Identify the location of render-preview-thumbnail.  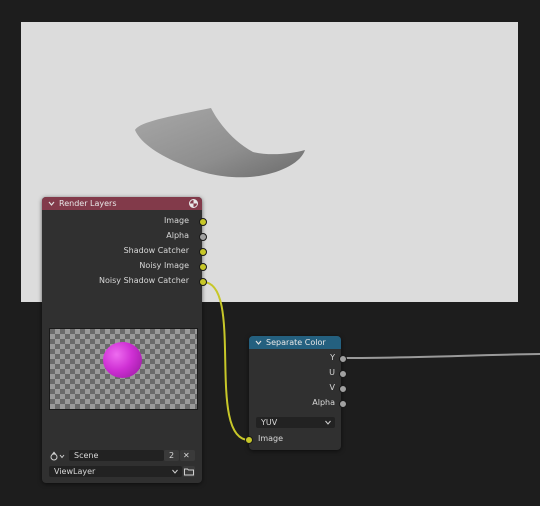
(123, 369).